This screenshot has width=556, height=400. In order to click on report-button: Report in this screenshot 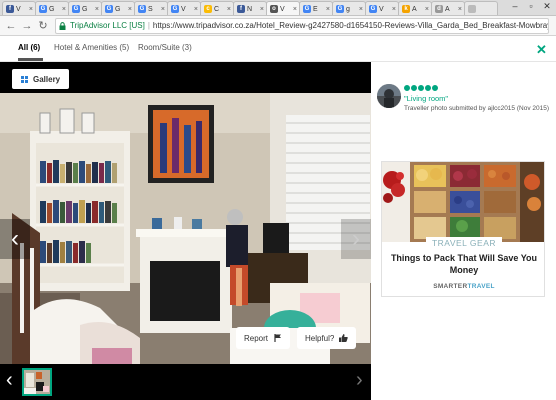, I will do `click(263, 338)`.